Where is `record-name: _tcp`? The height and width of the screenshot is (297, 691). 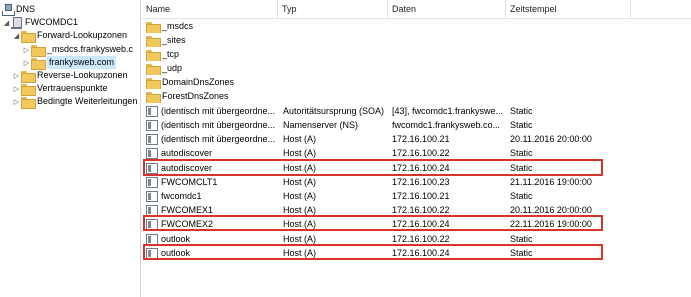 record-name: _tcp is located at coordinates (171, 54).